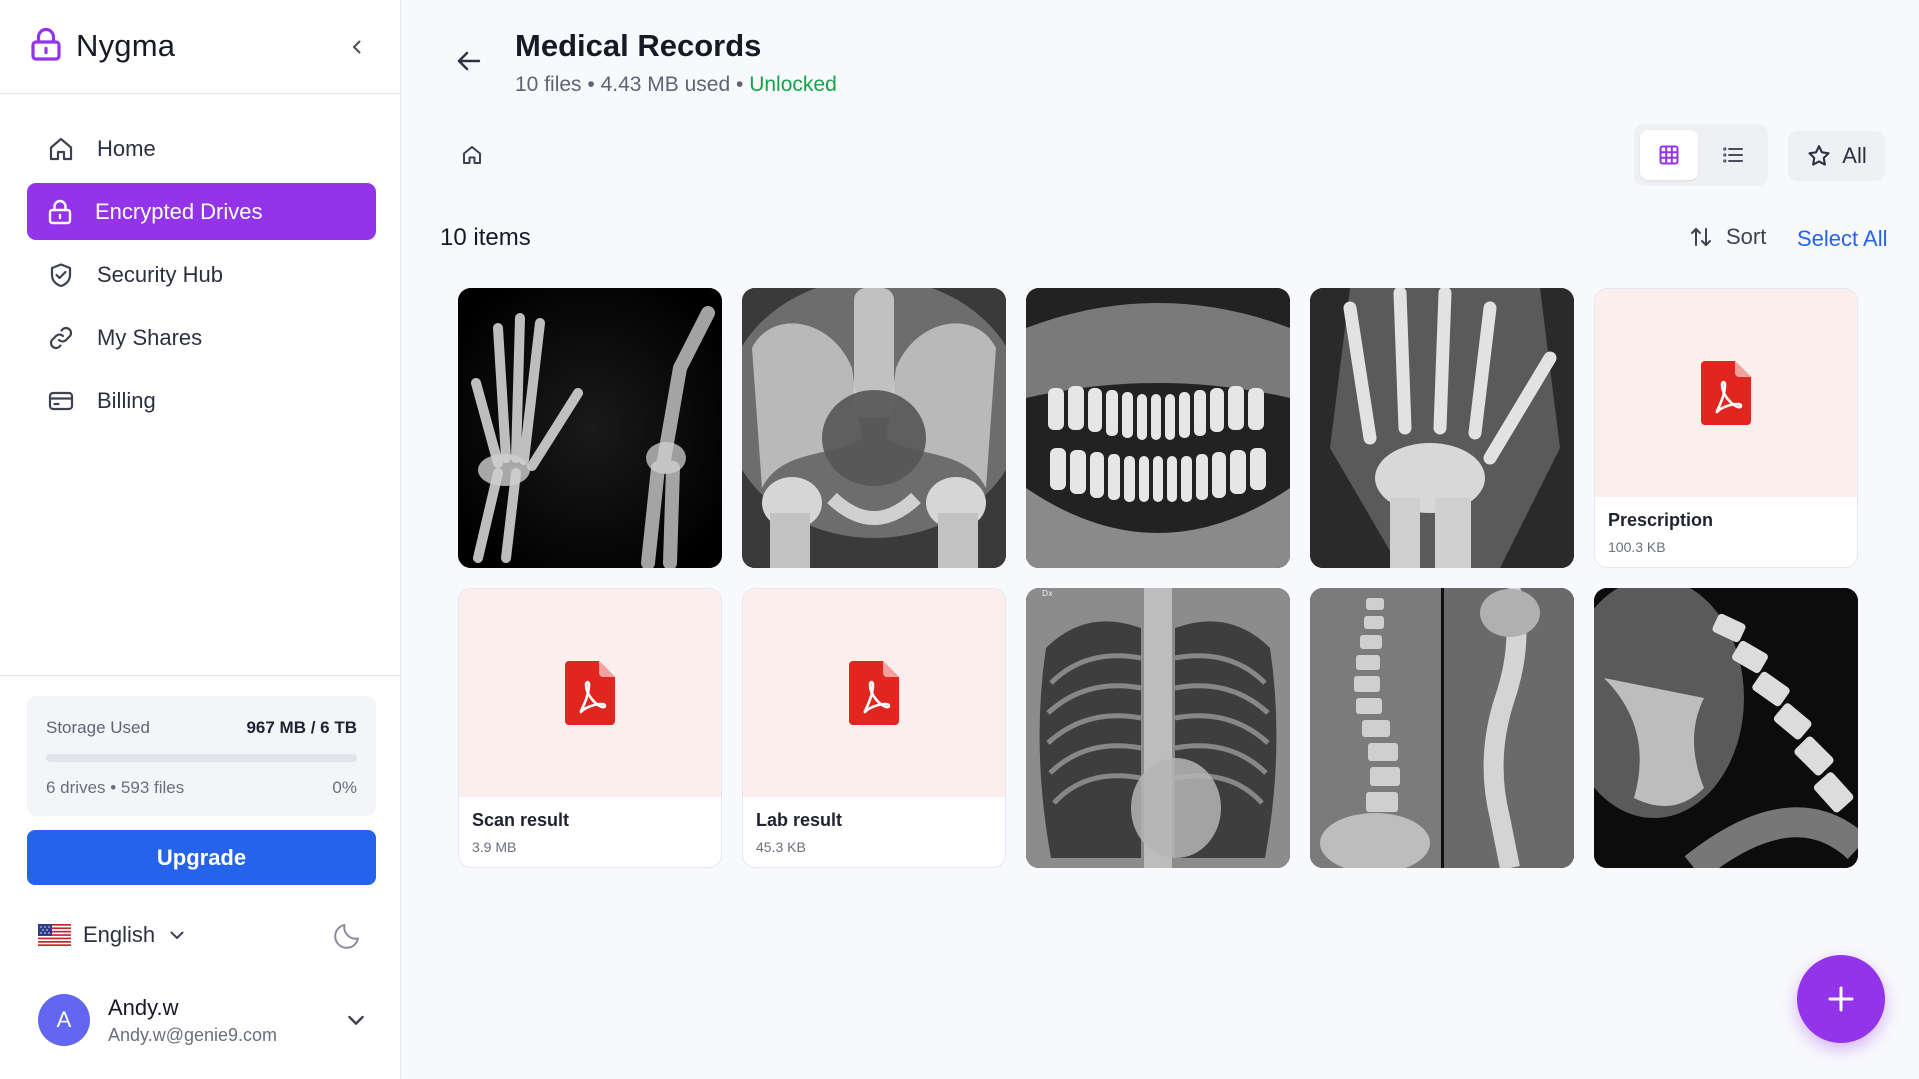 This screenshot has width=1919, height=1079. I want to click on used-space: 4.43 MB used, so click(665, 84).